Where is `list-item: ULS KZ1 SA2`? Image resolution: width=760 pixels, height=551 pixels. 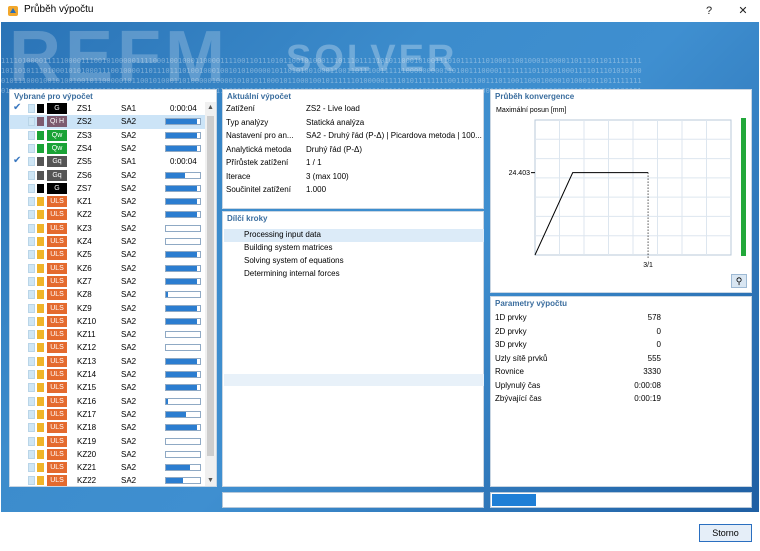 list-item: ULS KZ1 SA2 is located at coordinates (108, 201).